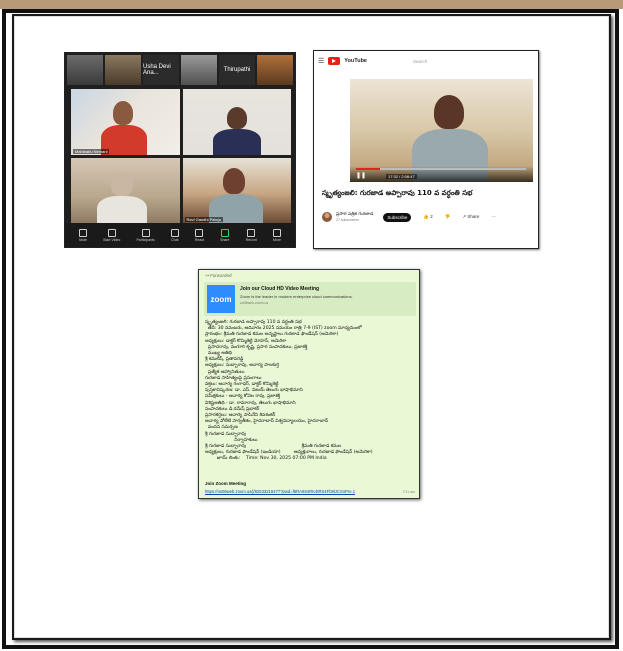 This screenshot has width=623, height=651. I want to click on share-screen-icon, so click(224, 232).